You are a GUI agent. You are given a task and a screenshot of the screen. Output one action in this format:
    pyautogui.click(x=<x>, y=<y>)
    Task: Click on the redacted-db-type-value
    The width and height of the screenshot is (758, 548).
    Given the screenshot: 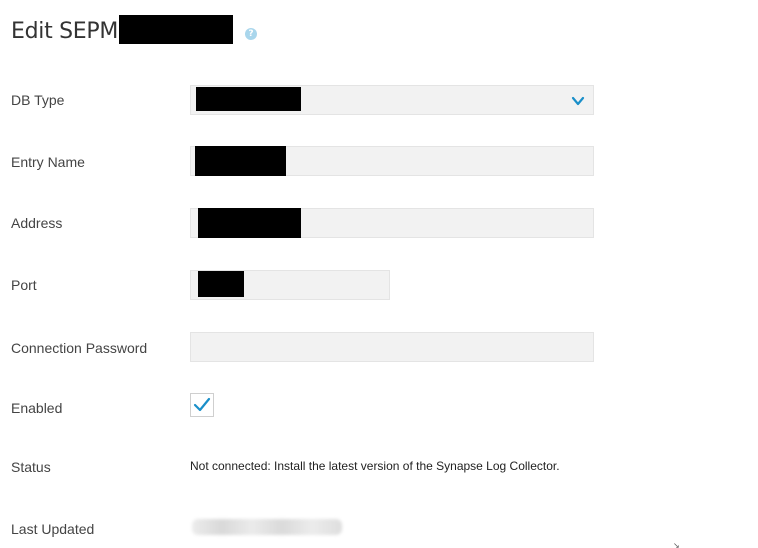 What is the action you would take?
    pyautogui.click(x=248, y=99)
    